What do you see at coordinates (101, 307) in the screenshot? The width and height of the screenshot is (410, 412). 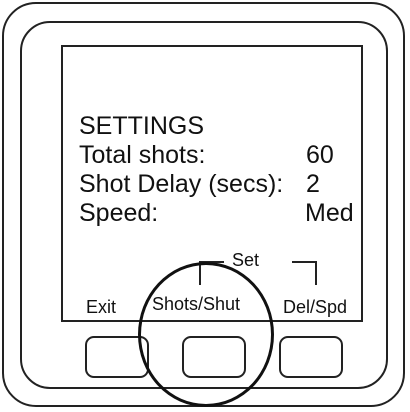 I see `exit-softkey-label: Exit` at bounding box center [101, 307].